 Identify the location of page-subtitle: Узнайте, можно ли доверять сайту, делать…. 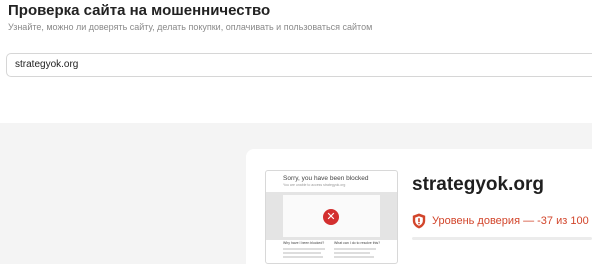
(190, 27).